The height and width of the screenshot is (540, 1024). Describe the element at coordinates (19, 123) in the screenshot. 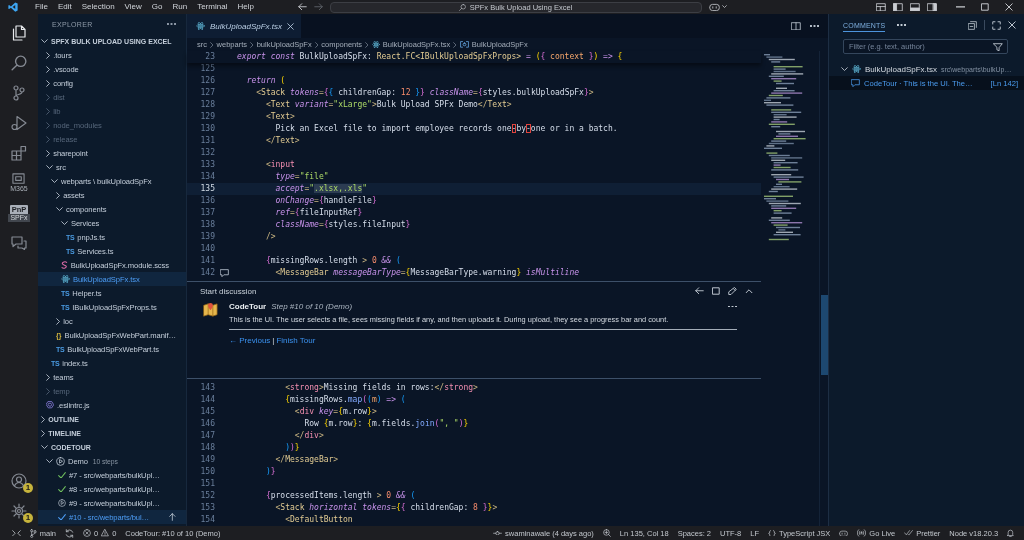

I see `play-bug-icon` at that location.